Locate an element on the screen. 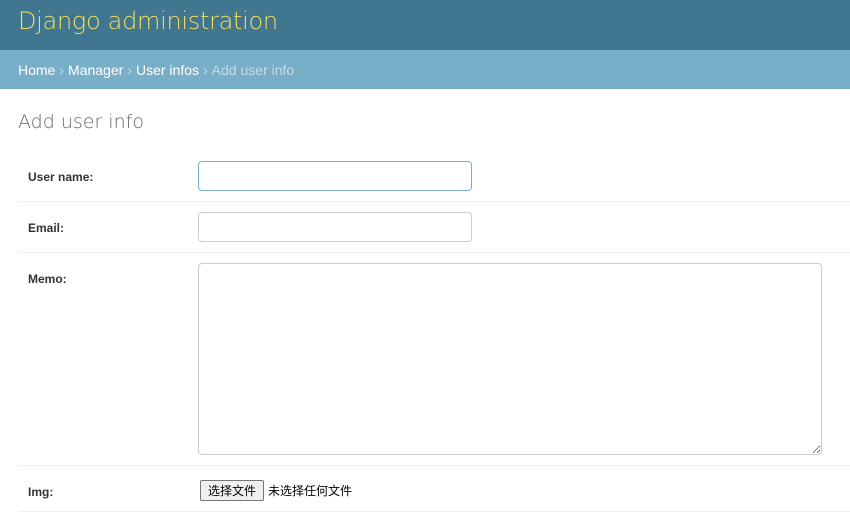 The width and height of the screenshot is (850, 532). site-title: Django administration is located at coordinates (148, 21).